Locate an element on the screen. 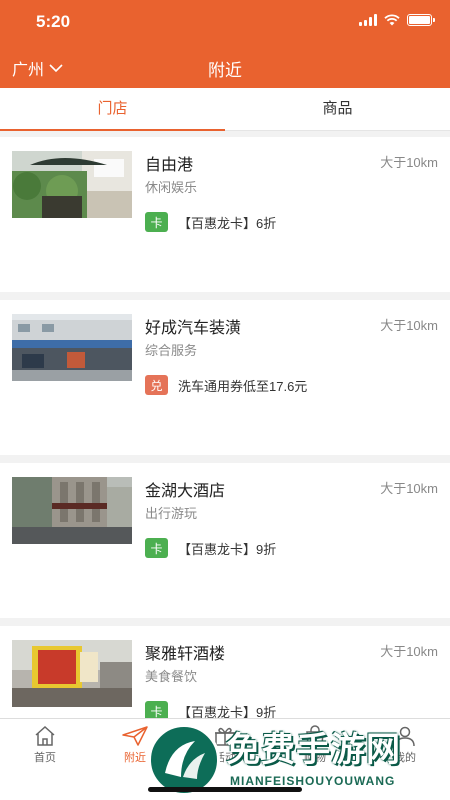 The image size is (450, 800). tabbar-item-home: 首页 is located at coordinates (45, 745).